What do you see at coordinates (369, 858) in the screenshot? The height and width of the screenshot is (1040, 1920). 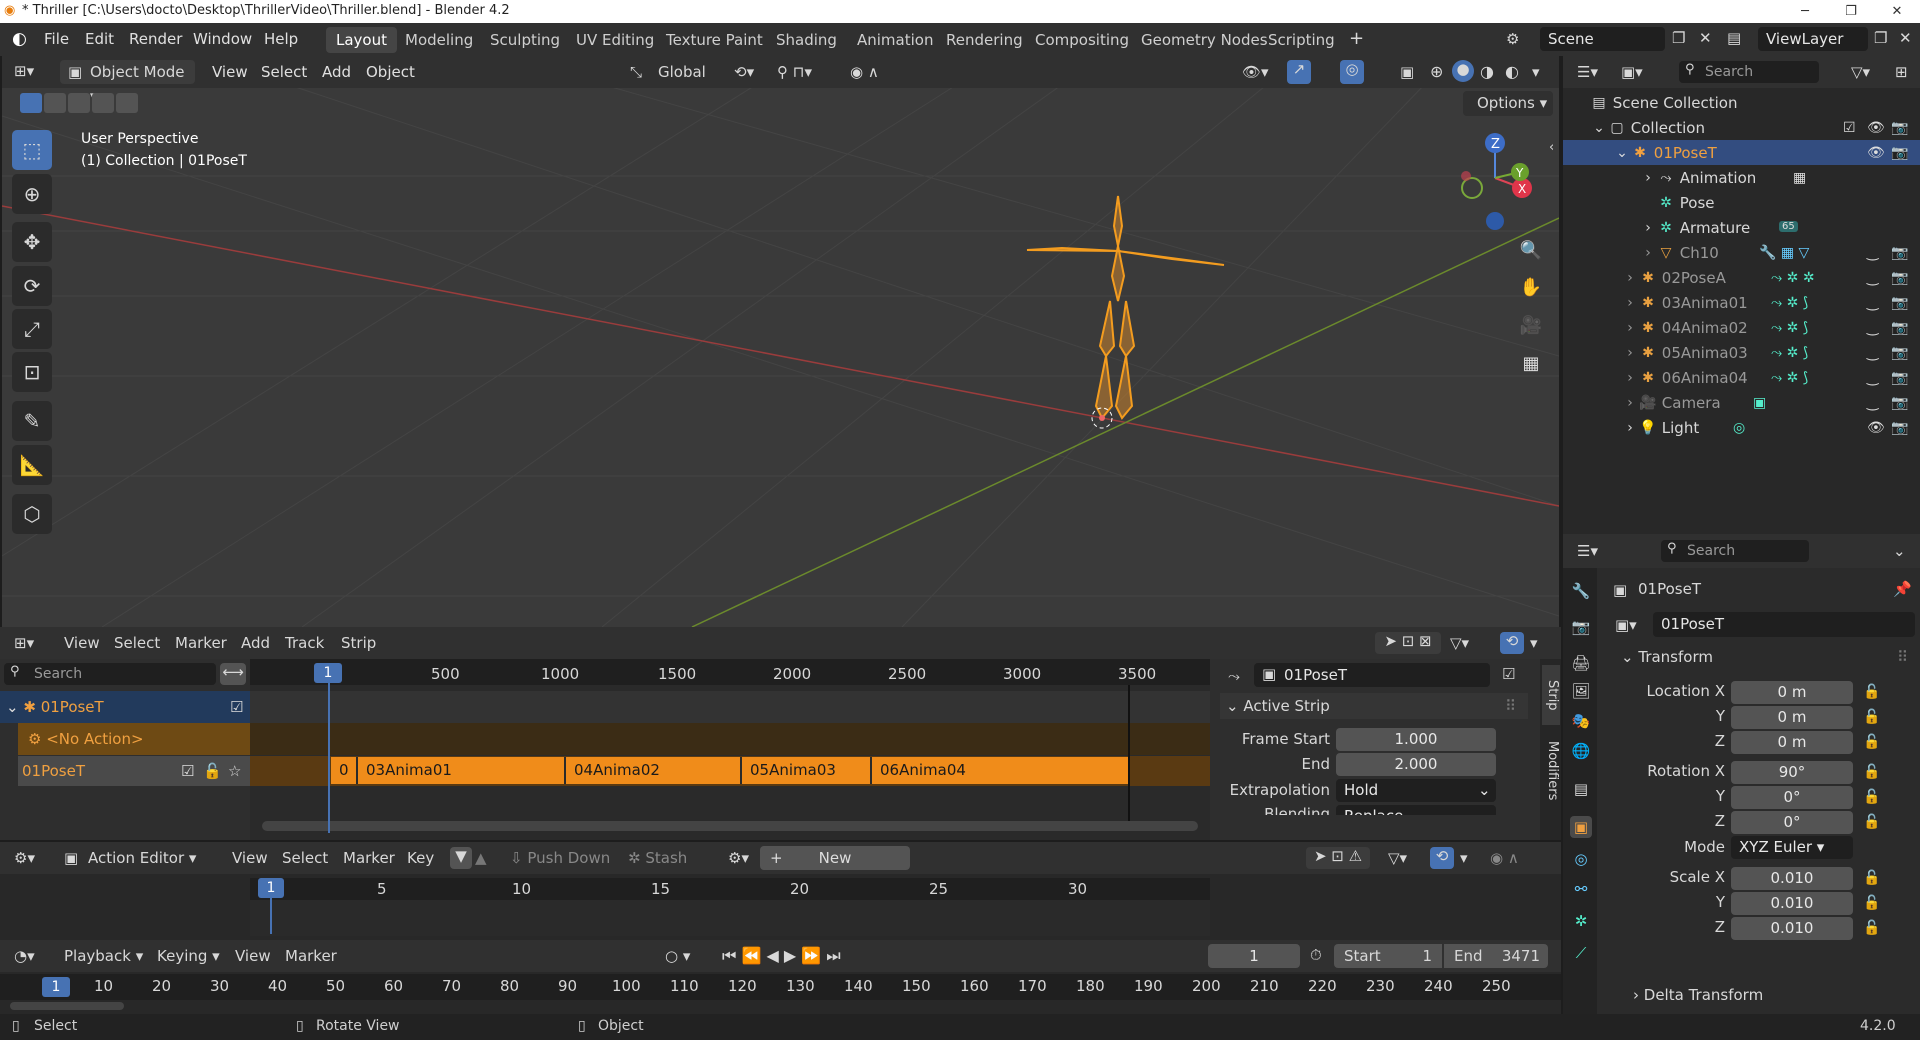 I see `action-menu-marker: Marker` at bounding box center [369, 858].